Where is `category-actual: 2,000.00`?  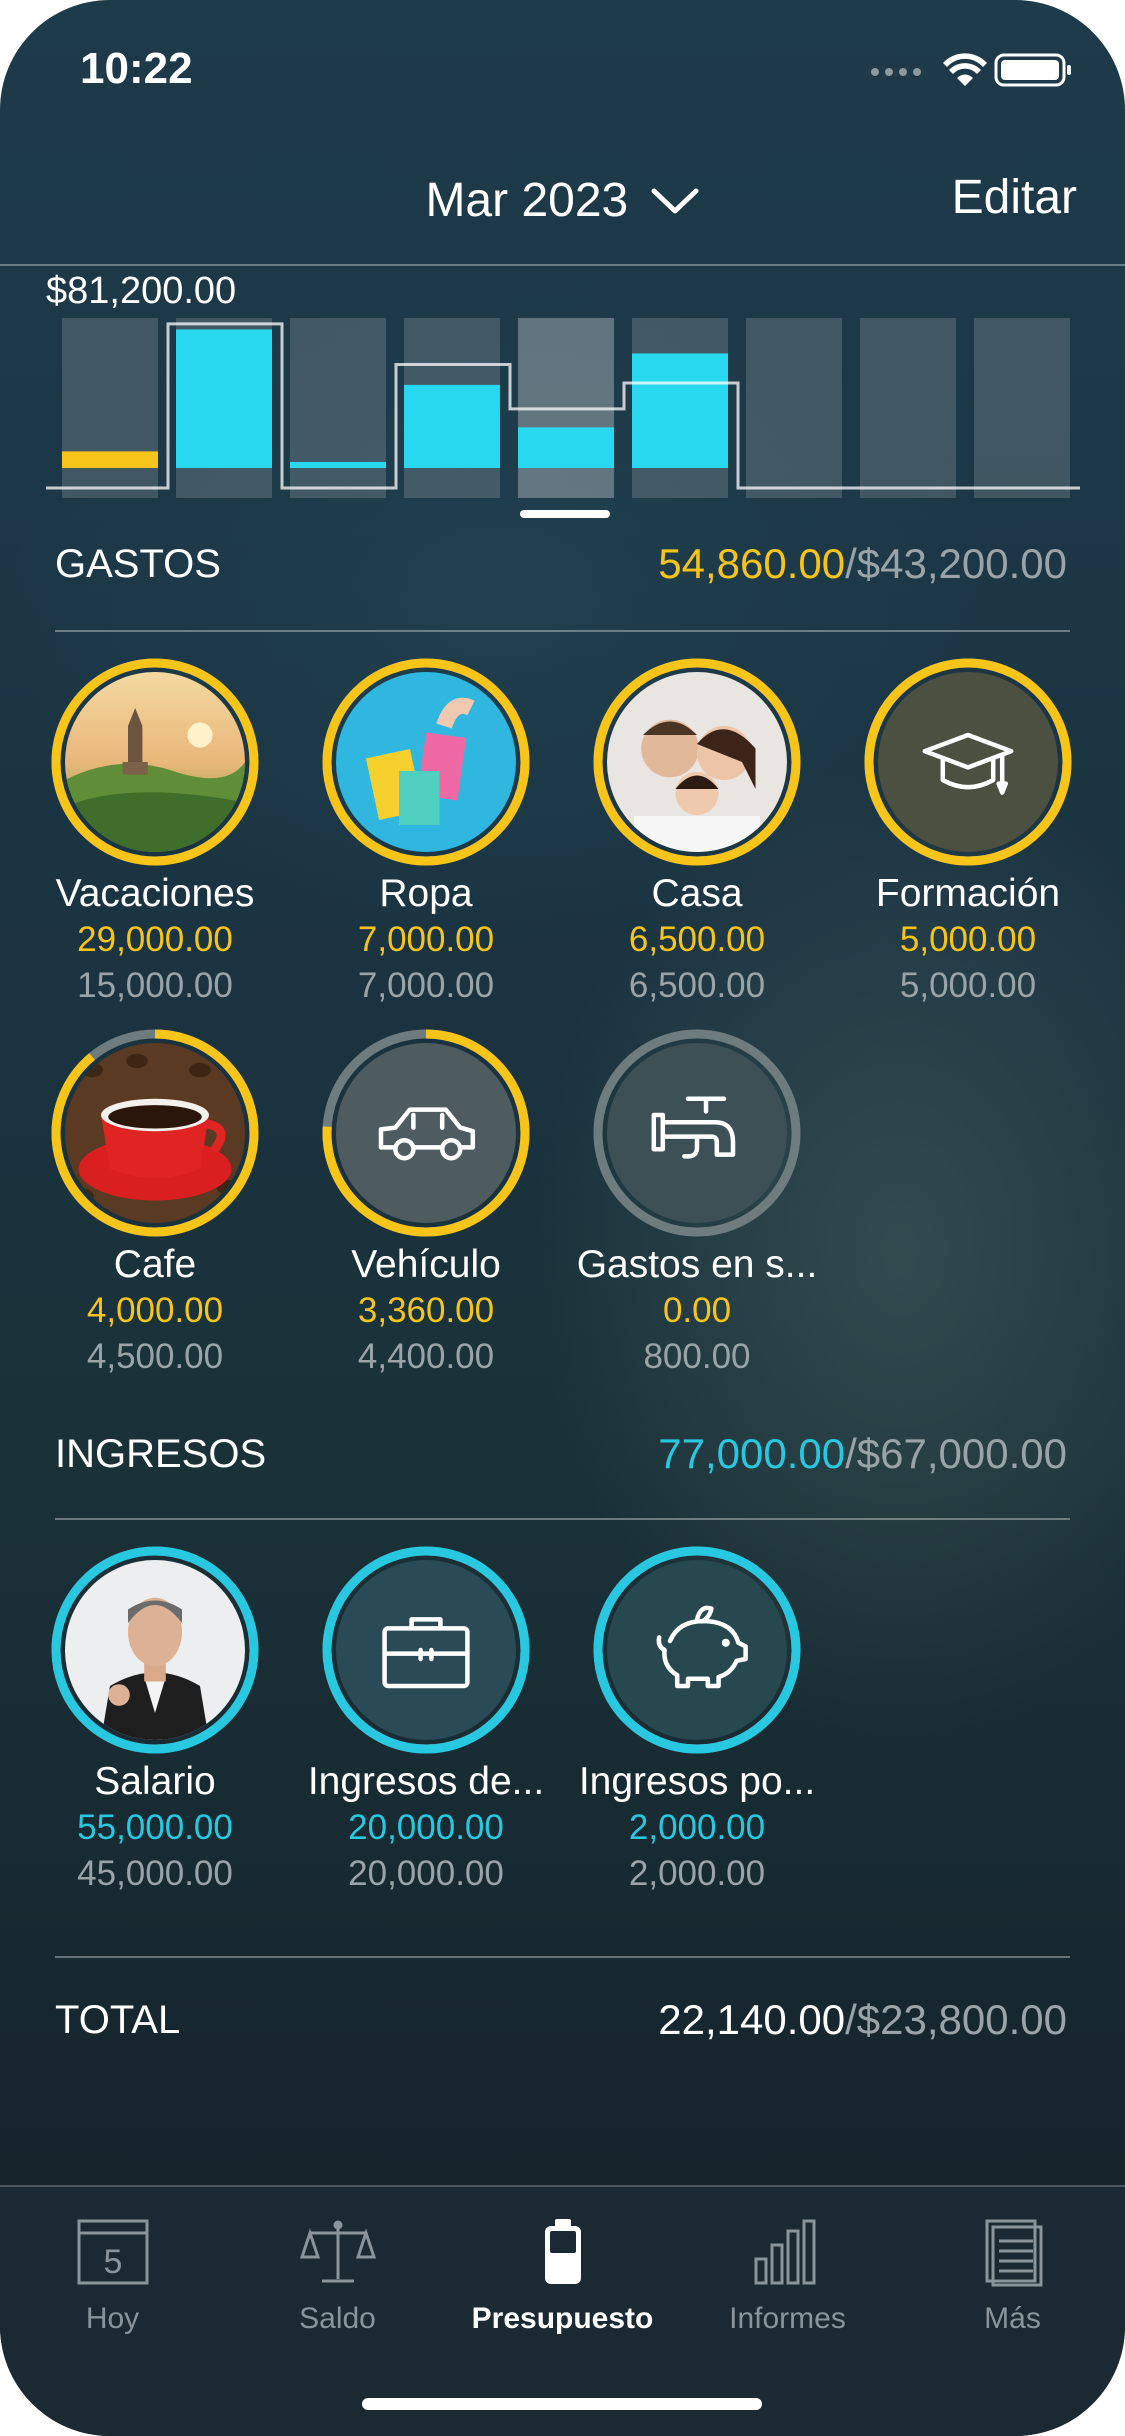
category-actual: 2,000.00 is located at coordinates (697, 1827).